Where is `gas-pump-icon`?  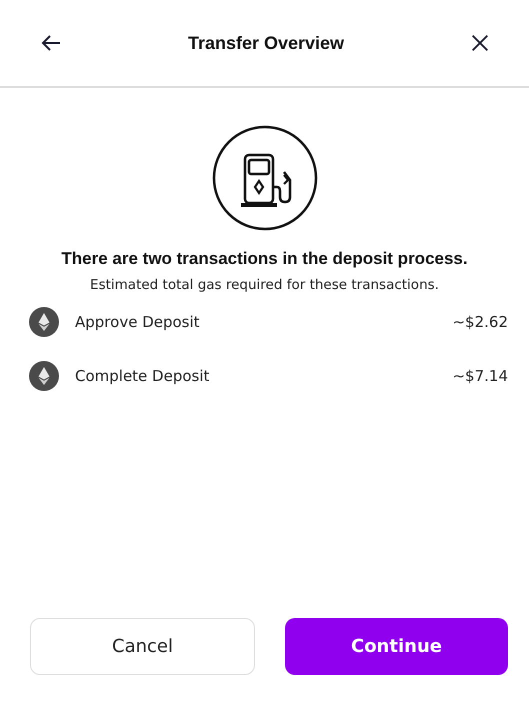 gas-pump-icon is located at coordinates (265, 178).